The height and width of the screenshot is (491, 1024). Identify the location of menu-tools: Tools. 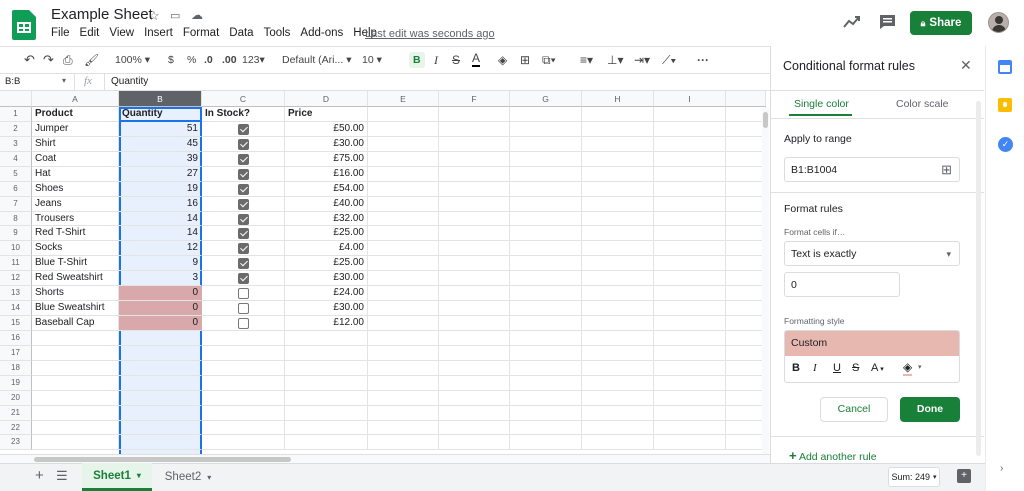
(277, 33).